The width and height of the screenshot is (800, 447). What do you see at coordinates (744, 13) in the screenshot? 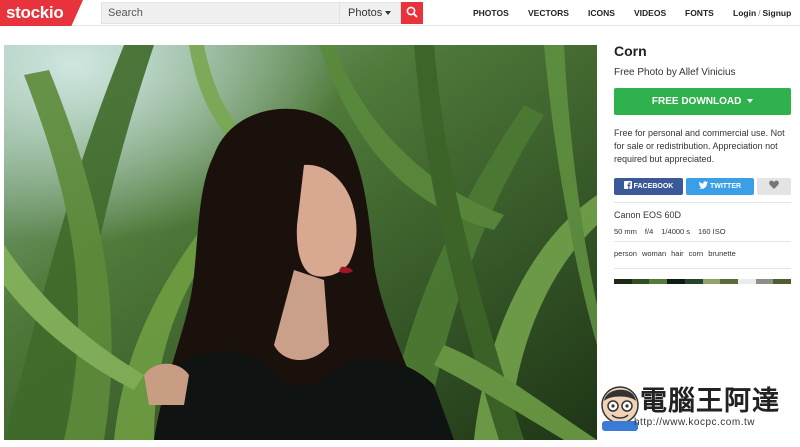
I see `login-link: Login` at bounding box center [744, 13].